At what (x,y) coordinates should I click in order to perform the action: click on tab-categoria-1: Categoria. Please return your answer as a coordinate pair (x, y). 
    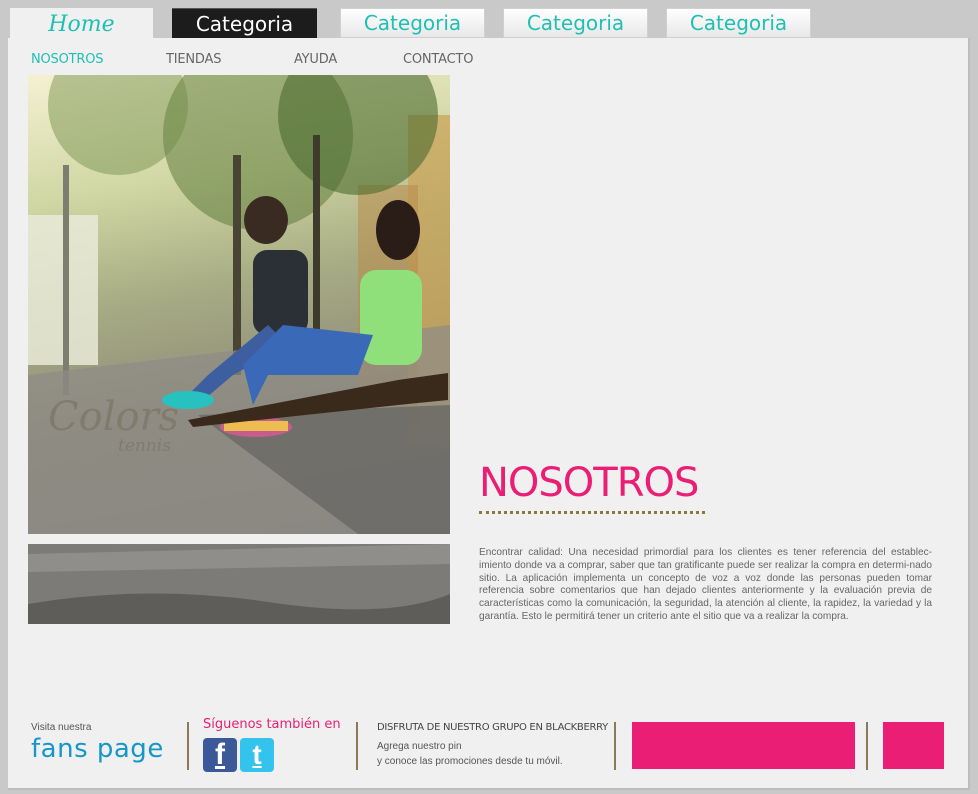
    Looking at the image, I should click on (244, 23).